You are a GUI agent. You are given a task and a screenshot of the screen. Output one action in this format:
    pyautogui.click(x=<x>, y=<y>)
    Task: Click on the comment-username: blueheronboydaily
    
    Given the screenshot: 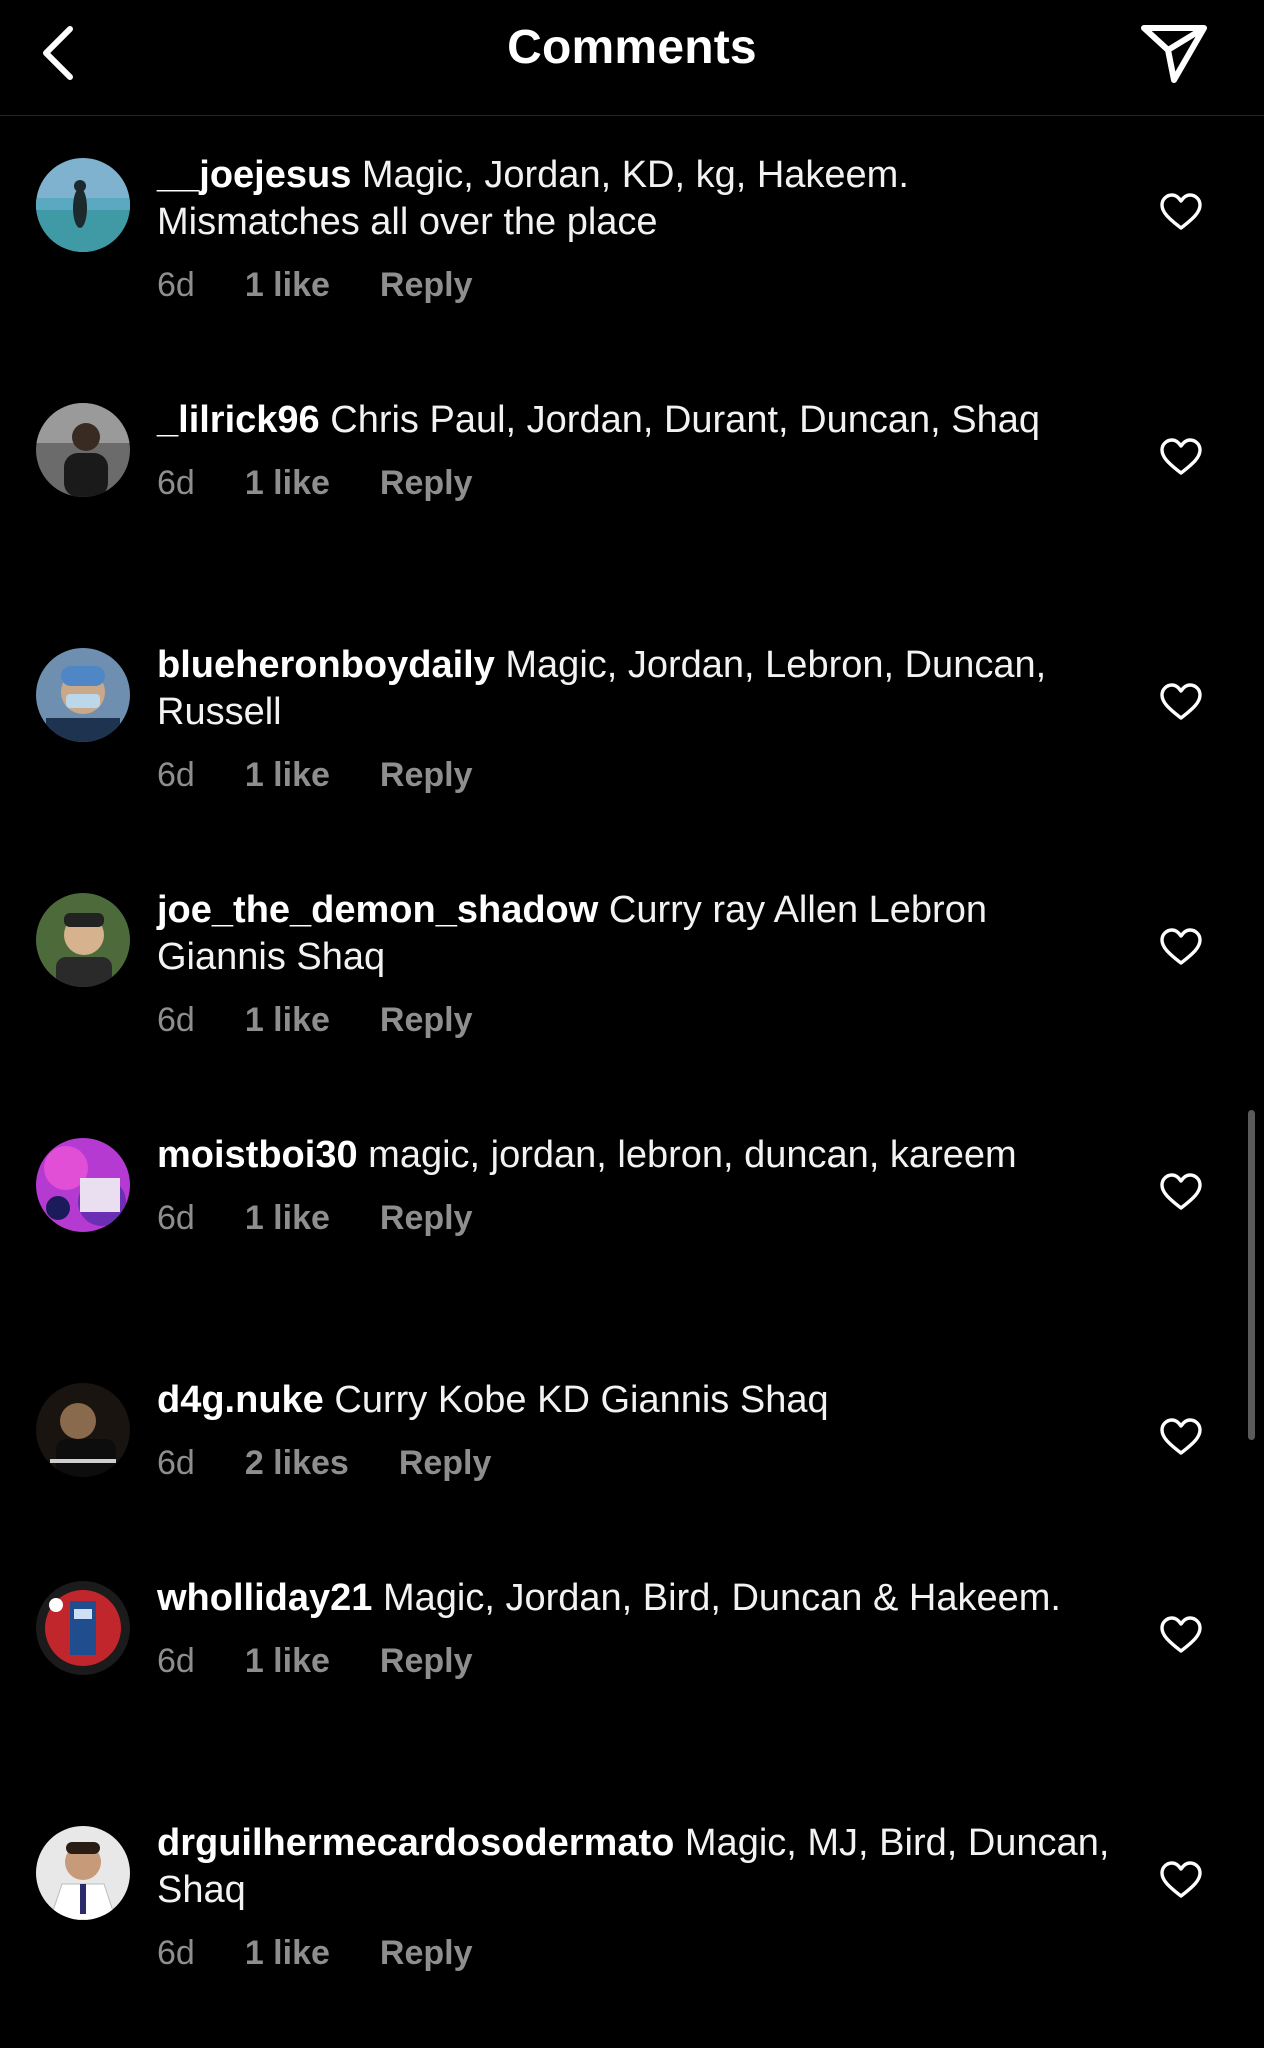 What is the action you would take?
    pyautogui.click(x=326, y=665)
    